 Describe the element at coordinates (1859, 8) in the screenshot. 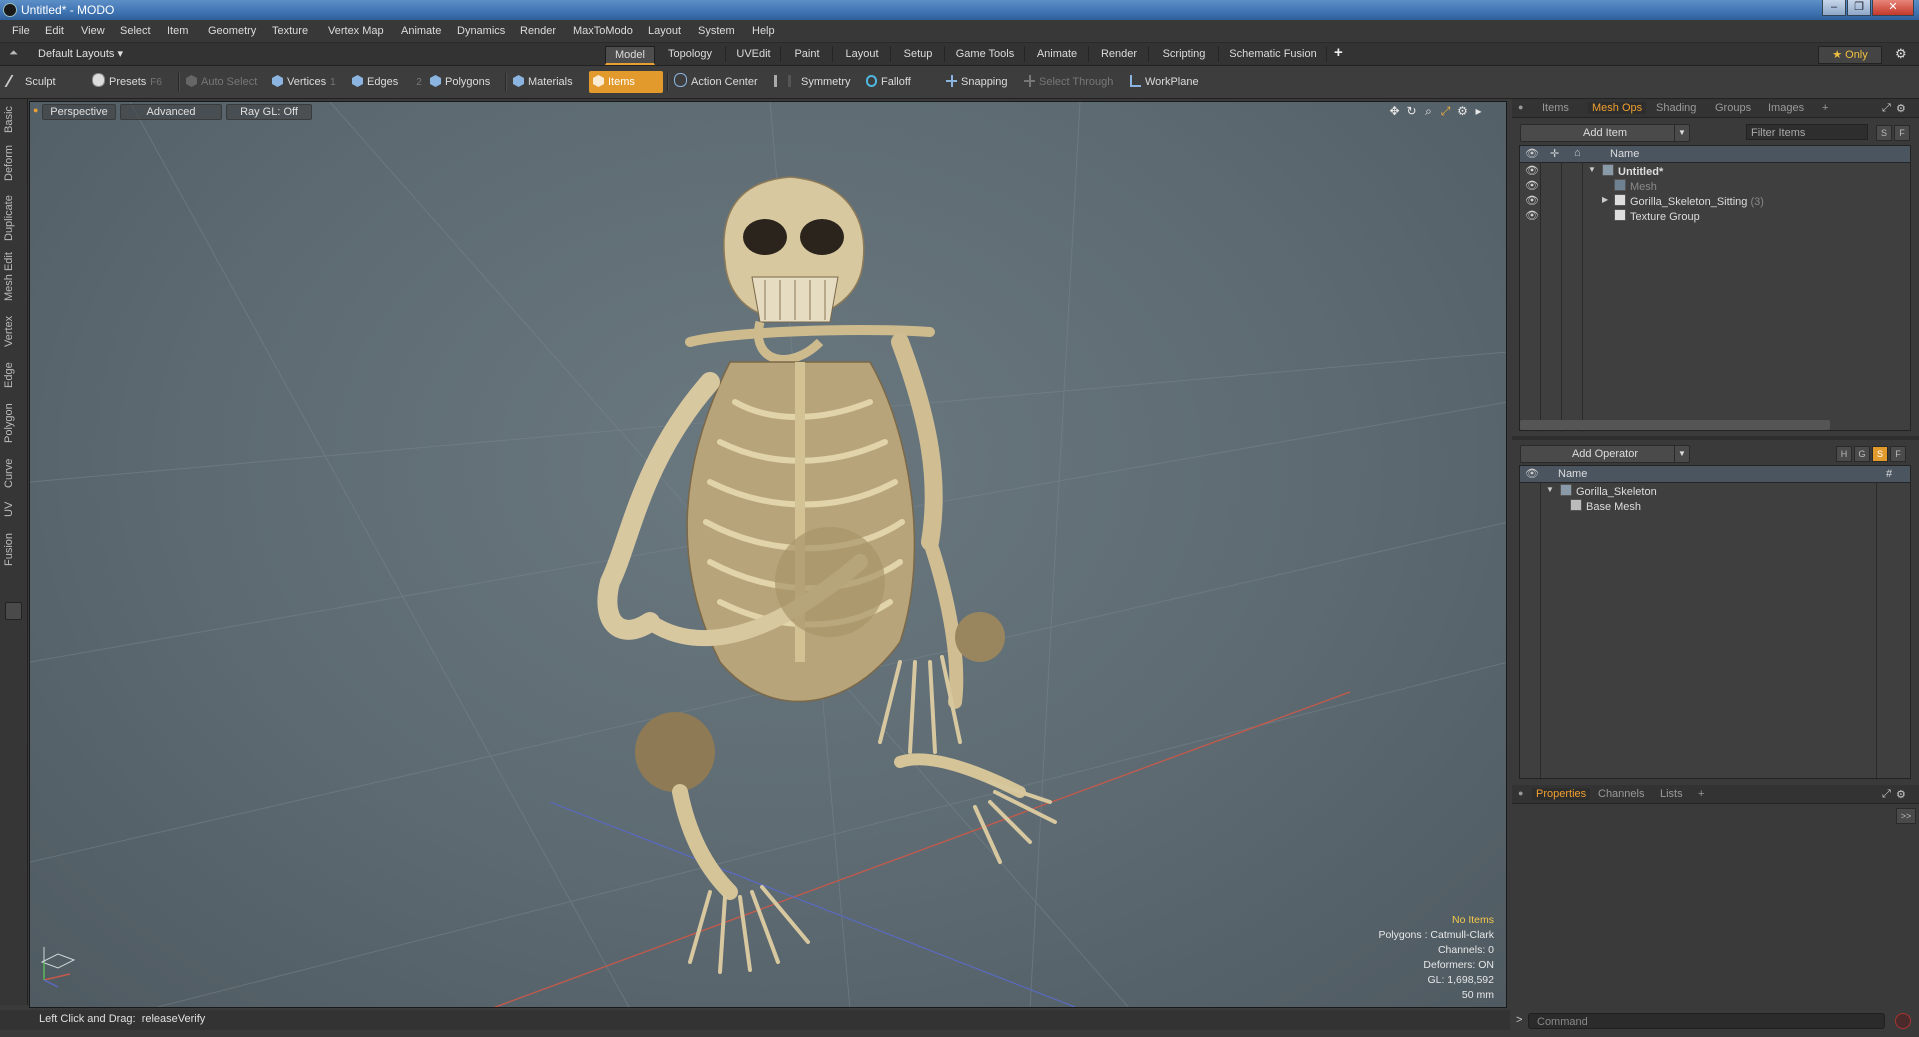

I see `maximize-button: ❐` at that location.